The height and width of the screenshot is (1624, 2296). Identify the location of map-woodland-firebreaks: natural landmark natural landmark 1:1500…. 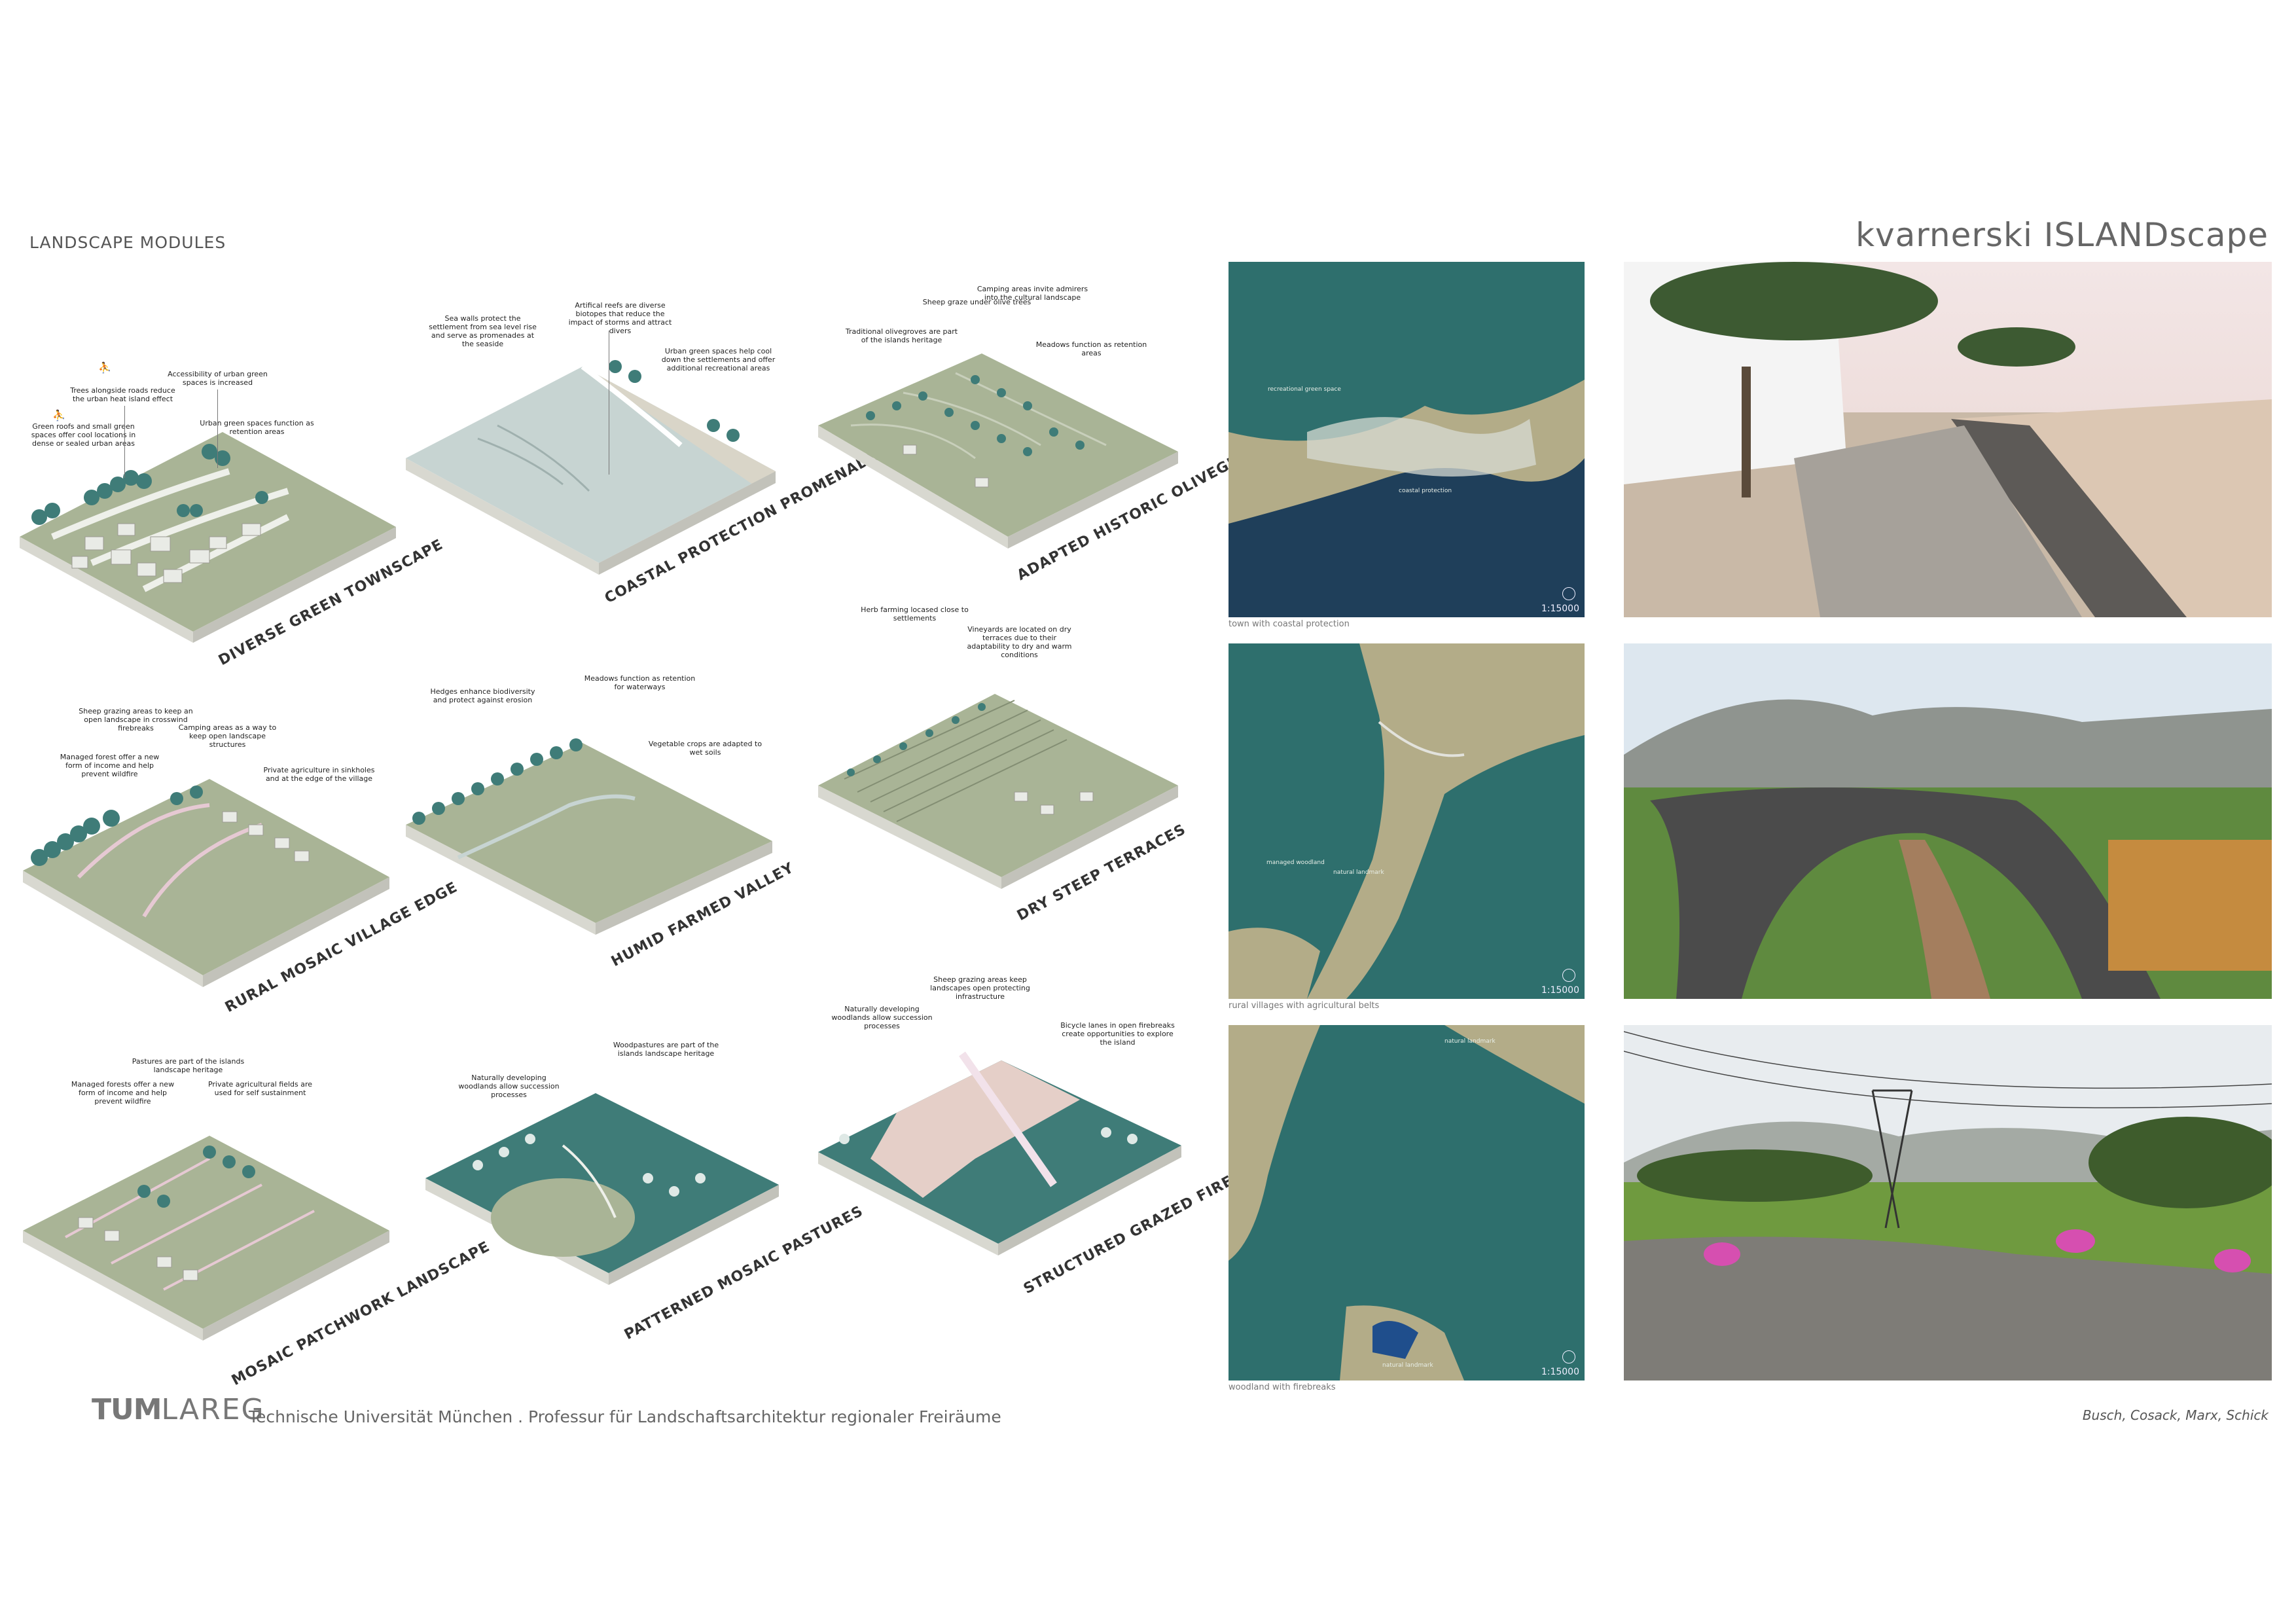
(1407, 1202).